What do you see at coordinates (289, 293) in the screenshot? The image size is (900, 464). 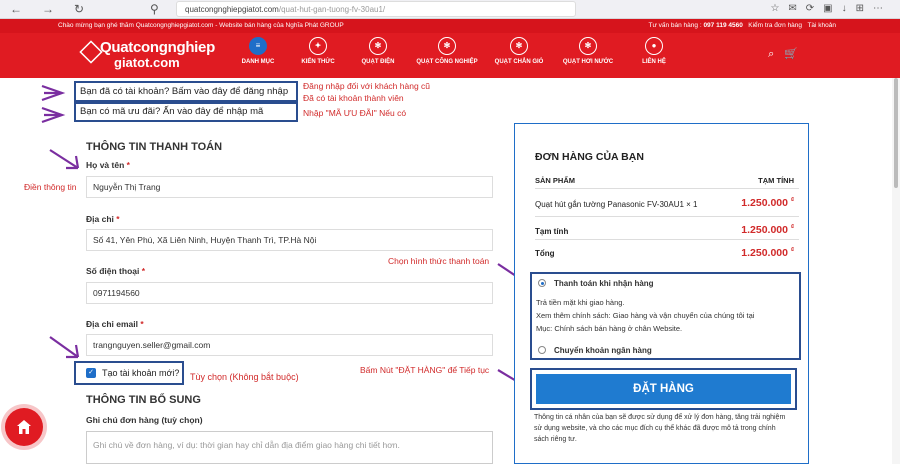 I see `phone-field: 0971194560` at bounding box center [289, 293].